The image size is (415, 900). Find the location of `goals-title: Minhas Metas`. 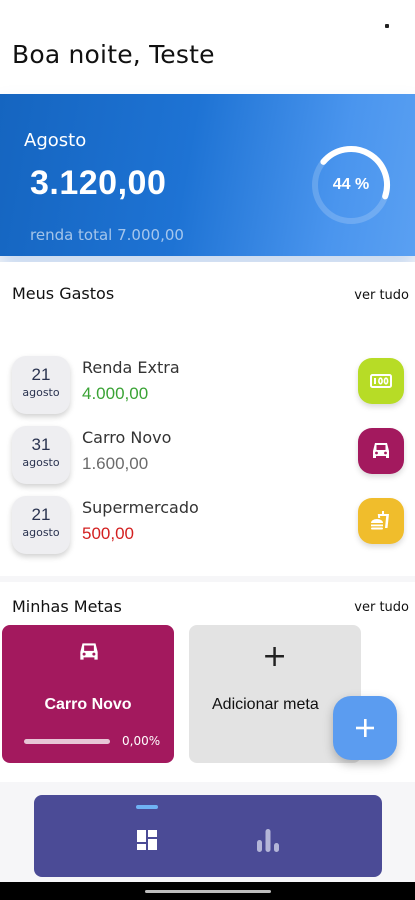

goals-title: Minhas Metas is located at coordinates (67, 606).